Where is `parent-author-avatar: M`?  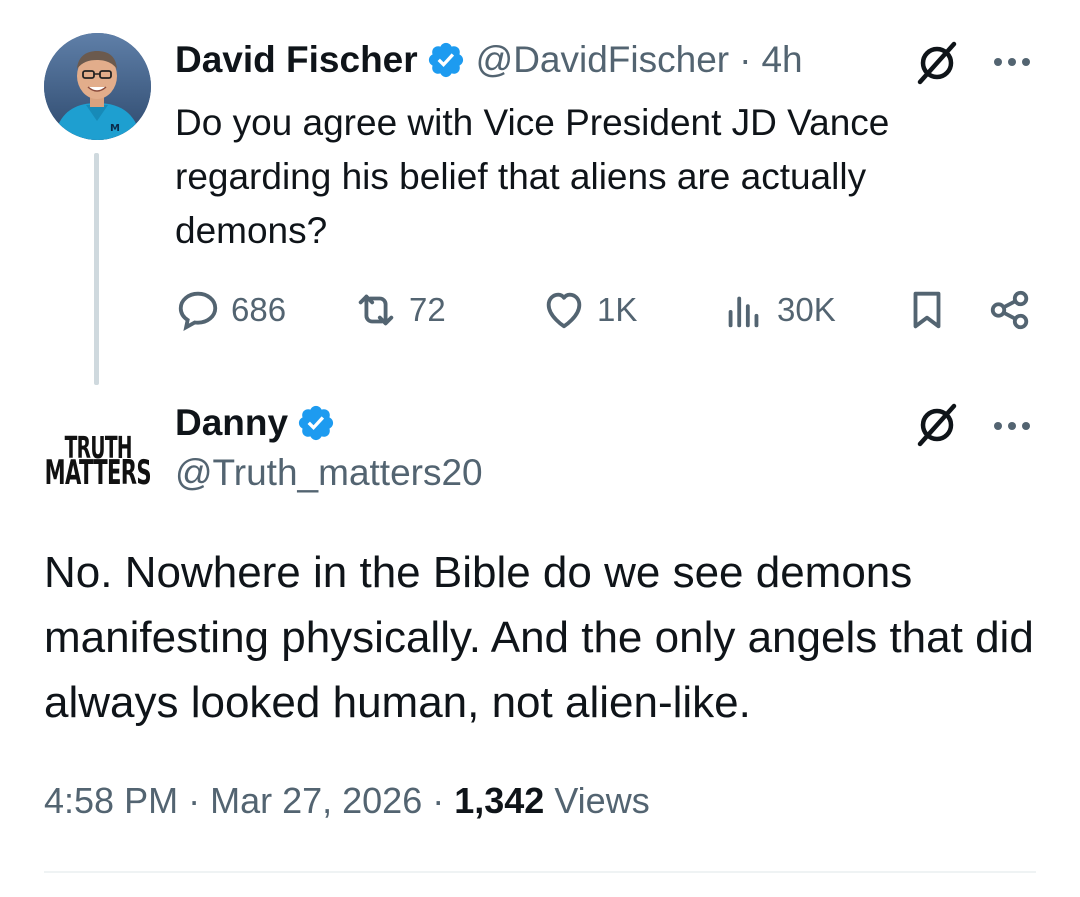 parent-author-avatar: M is located at coordinates (97, 86).